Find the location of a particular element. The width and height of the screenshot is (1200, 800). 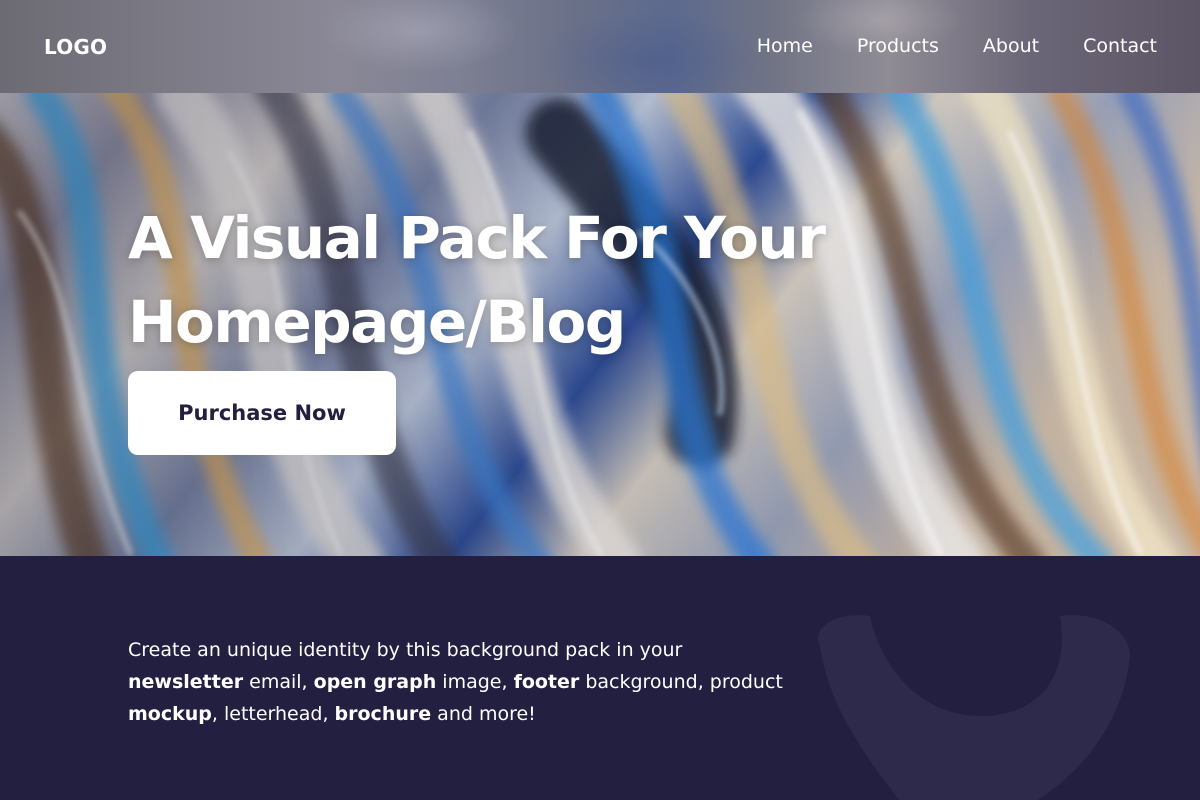

nav-products: Products is located at coordinates (898, 46).